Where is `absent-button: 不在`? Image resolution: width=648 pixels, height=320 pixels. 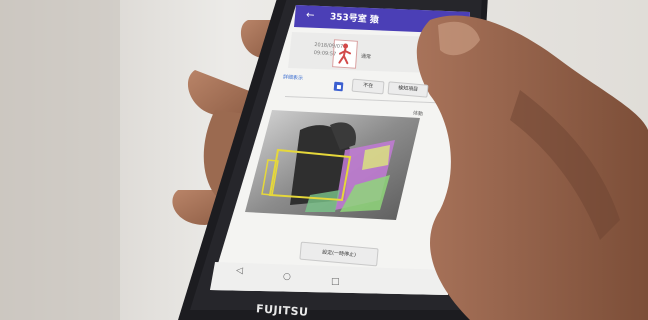 absent-button: 不在 is located at coordinates (368, 86).